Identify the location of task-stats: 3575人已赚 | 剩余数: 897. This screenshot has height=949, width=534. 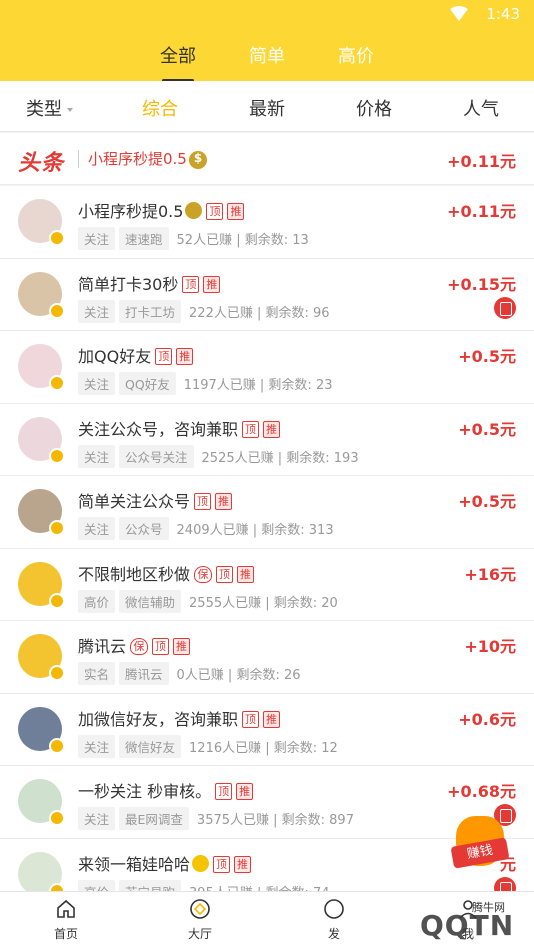
(275, 820).